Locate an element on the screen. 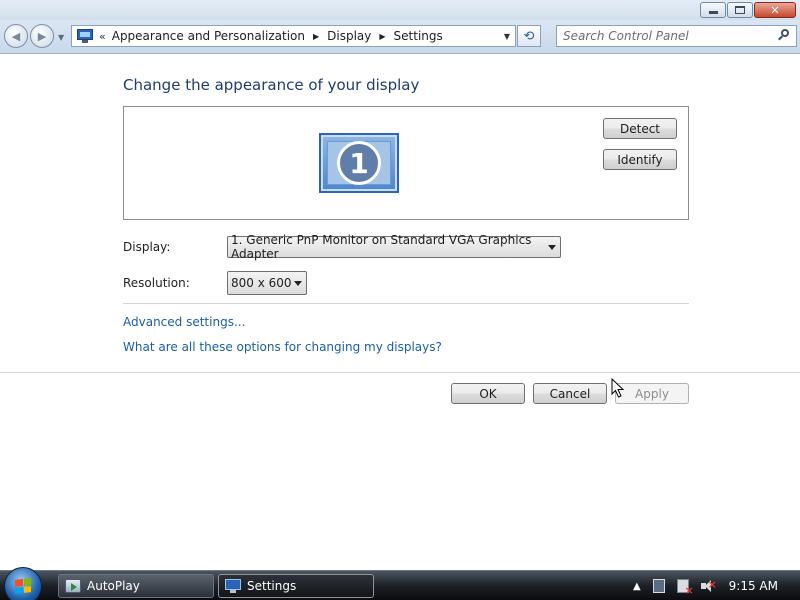  close-icon: ✕ is located at coordinates (775, 10).